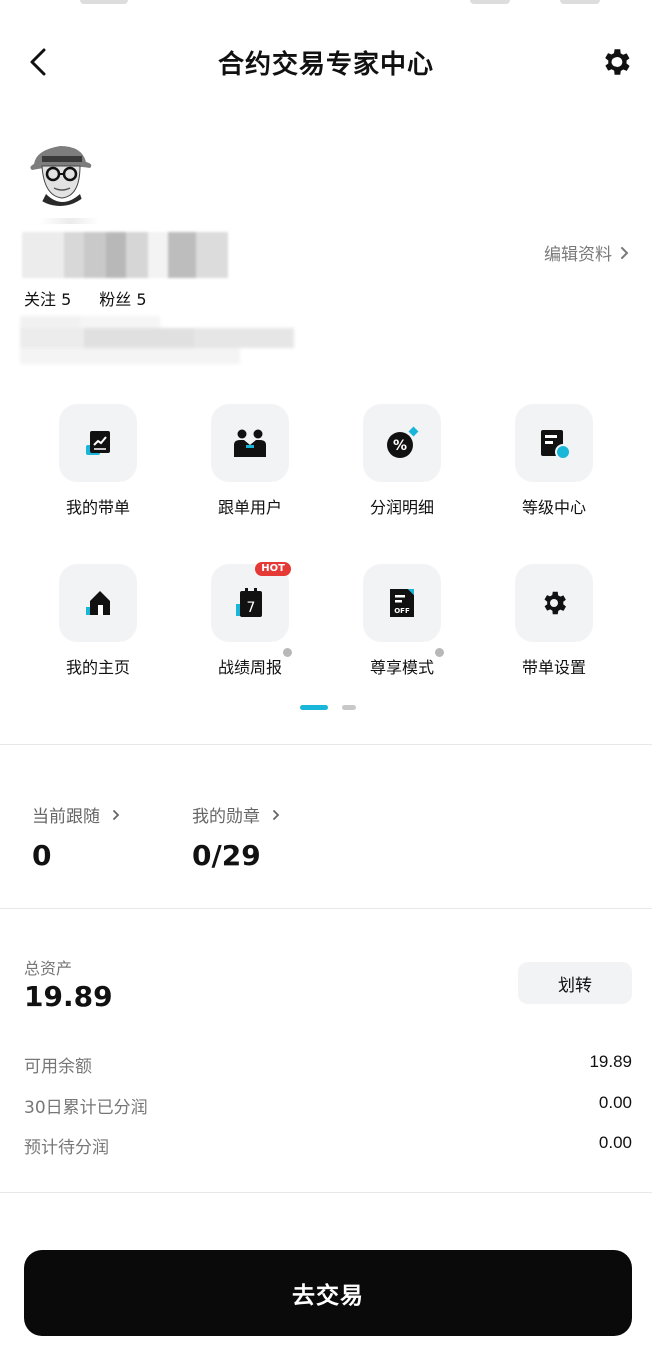 This screenshot has height=1370, width=652. I want to click on menu-item-my-orders: 我的带单, so click(98, 461).